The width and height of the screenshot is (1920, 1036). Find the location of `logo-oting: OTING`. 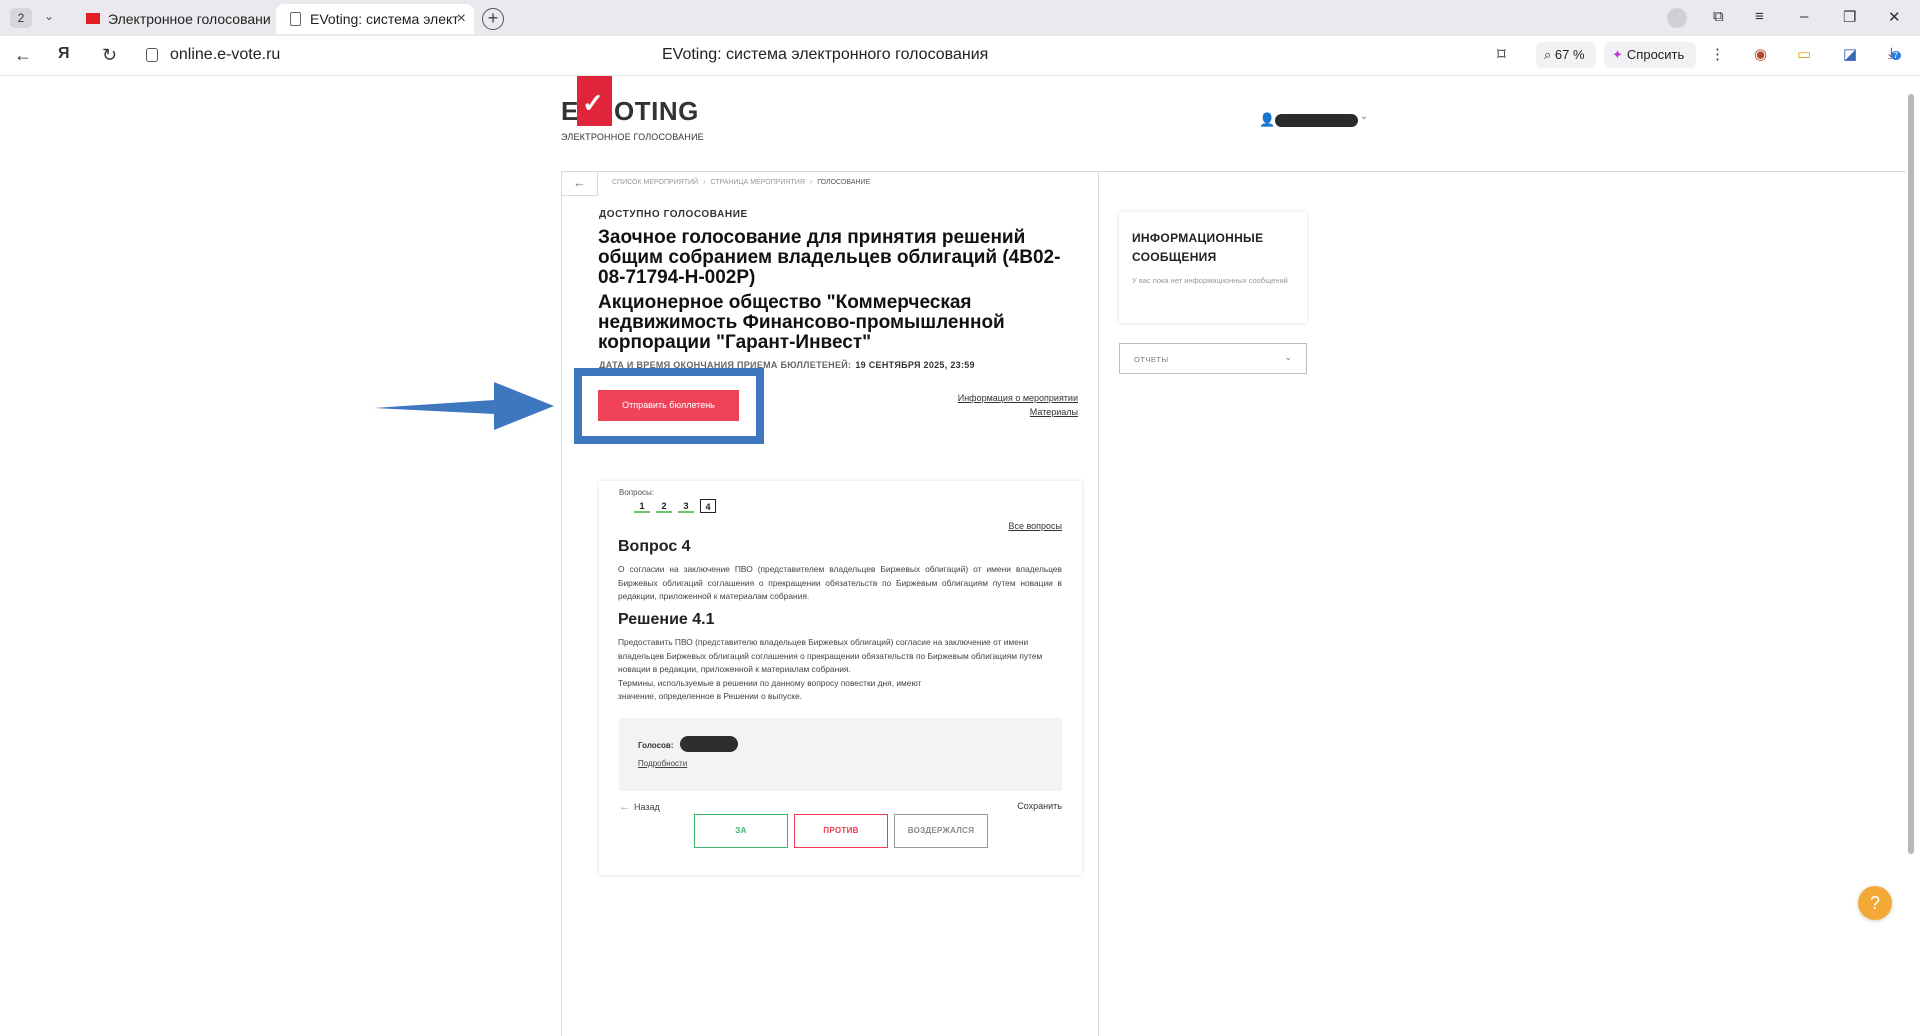

logo-oting: OTING is located at coordinates (656, 111).